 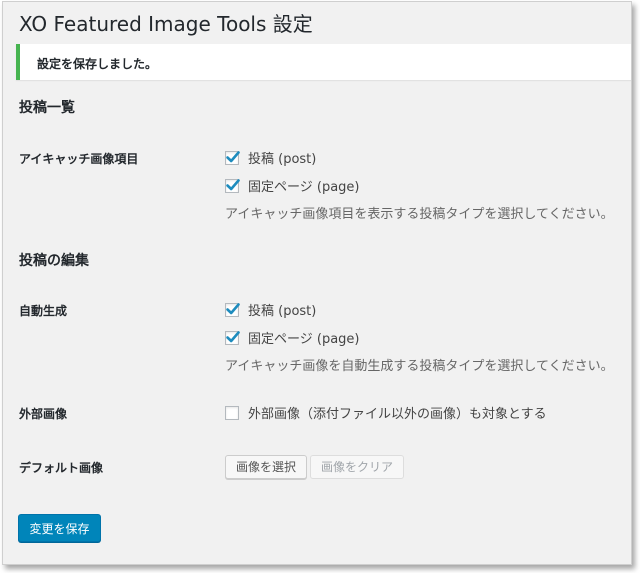 What do you see at coordinates (43, 414) in the screenshot?
I see `external-label: 外部画像` at bounding box center [43, 414].